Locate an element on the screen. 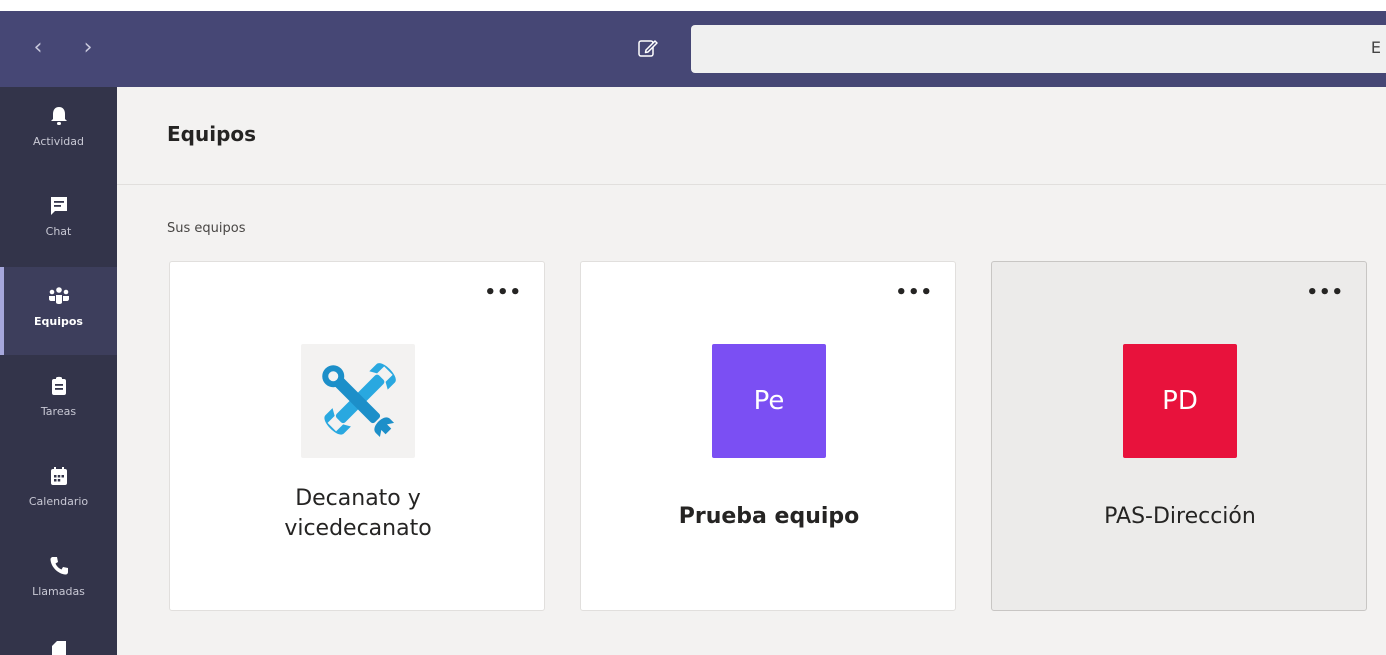 This screenshot has height=655, width=1386. bell-icon is located at coordinates (59, 116).